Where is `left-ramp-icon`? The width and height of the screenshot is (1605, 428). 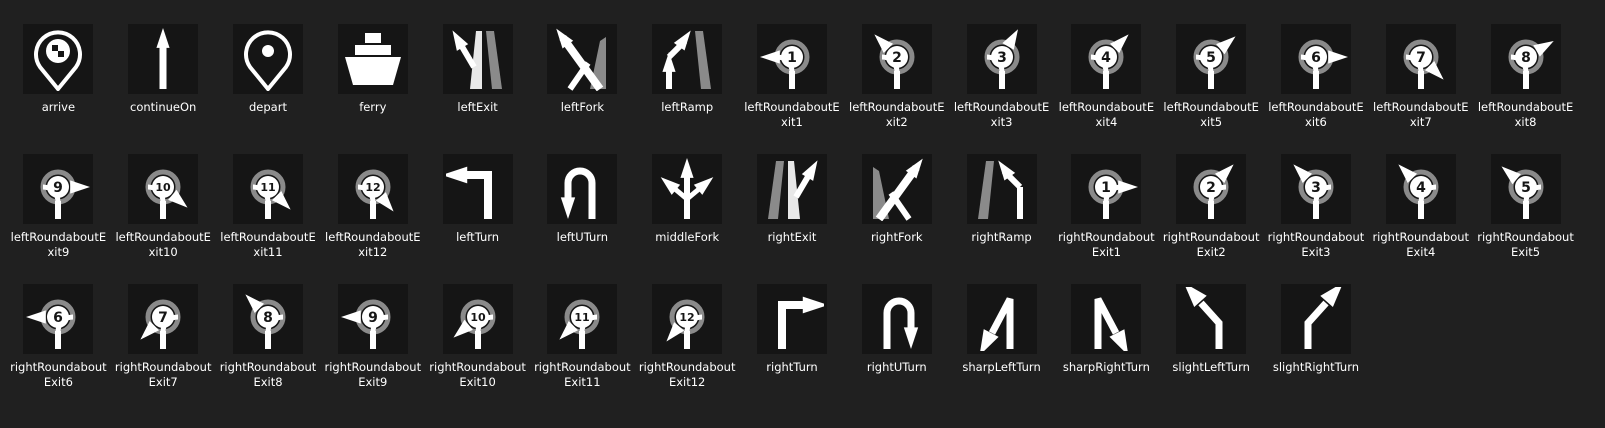
left-ramp-icon is located at coordinates (687, 59).